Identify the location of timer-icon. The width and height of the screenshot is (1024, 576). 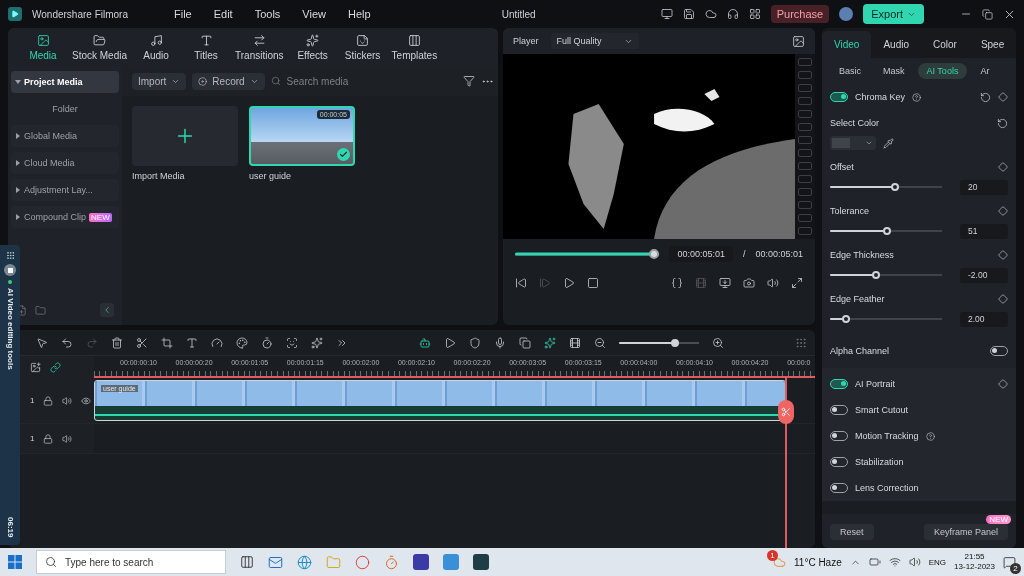
(267, 342).